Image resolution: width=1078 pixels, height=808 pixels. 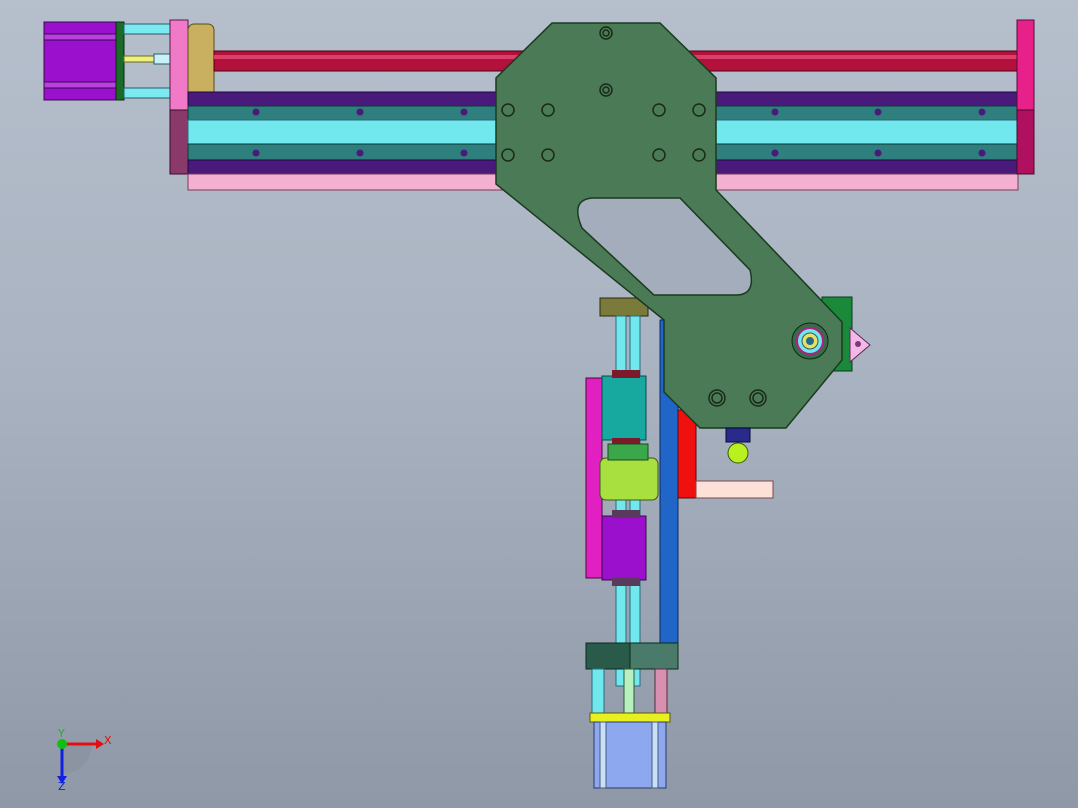 I want to click on x-shaft, so click(x=139, y=59).